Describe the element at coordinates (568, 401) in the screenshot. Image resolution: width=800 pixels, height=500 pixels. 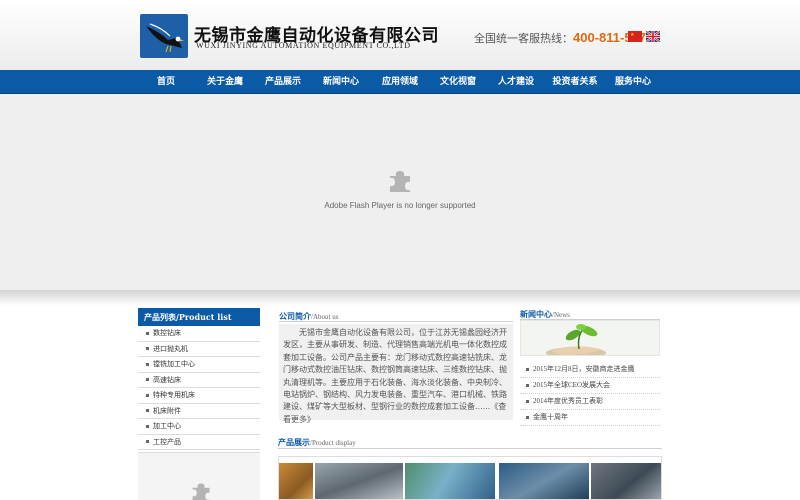
I see `news-item-title: 2014年度优秀员工表彰` at that location.